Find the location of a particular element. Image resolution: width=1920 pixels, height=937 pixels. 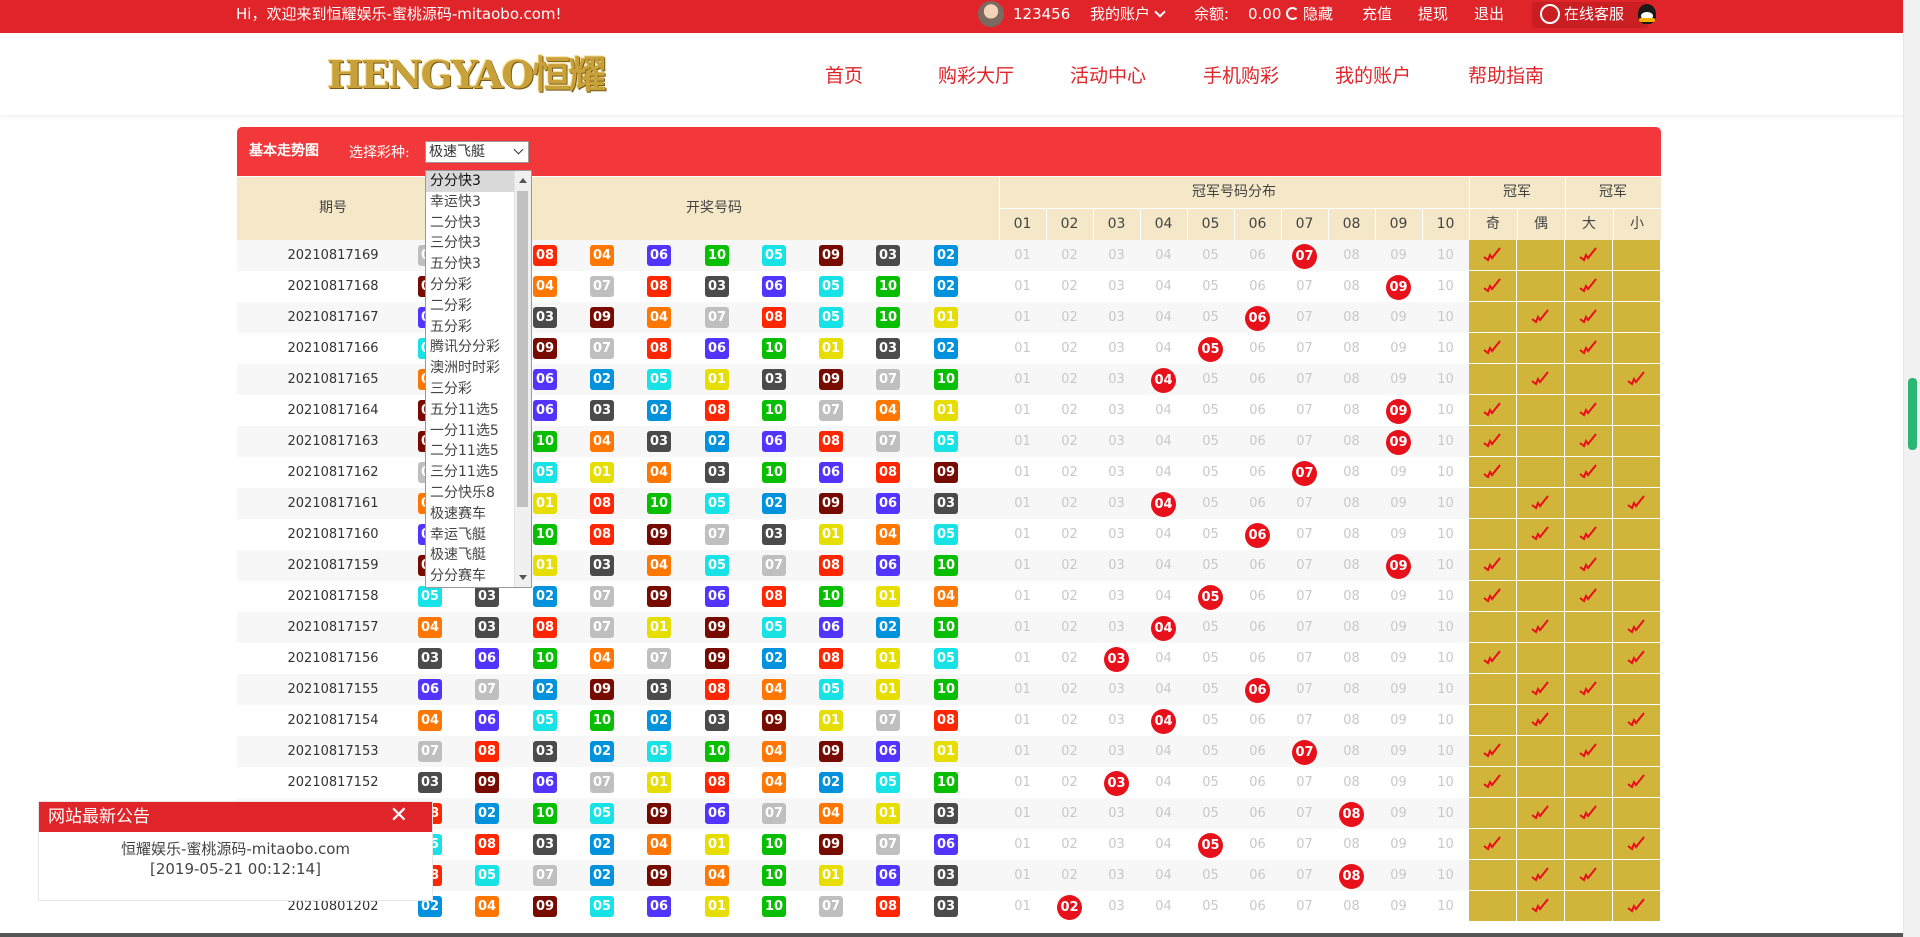

qq-icon is located at coordinates (1647, 14).